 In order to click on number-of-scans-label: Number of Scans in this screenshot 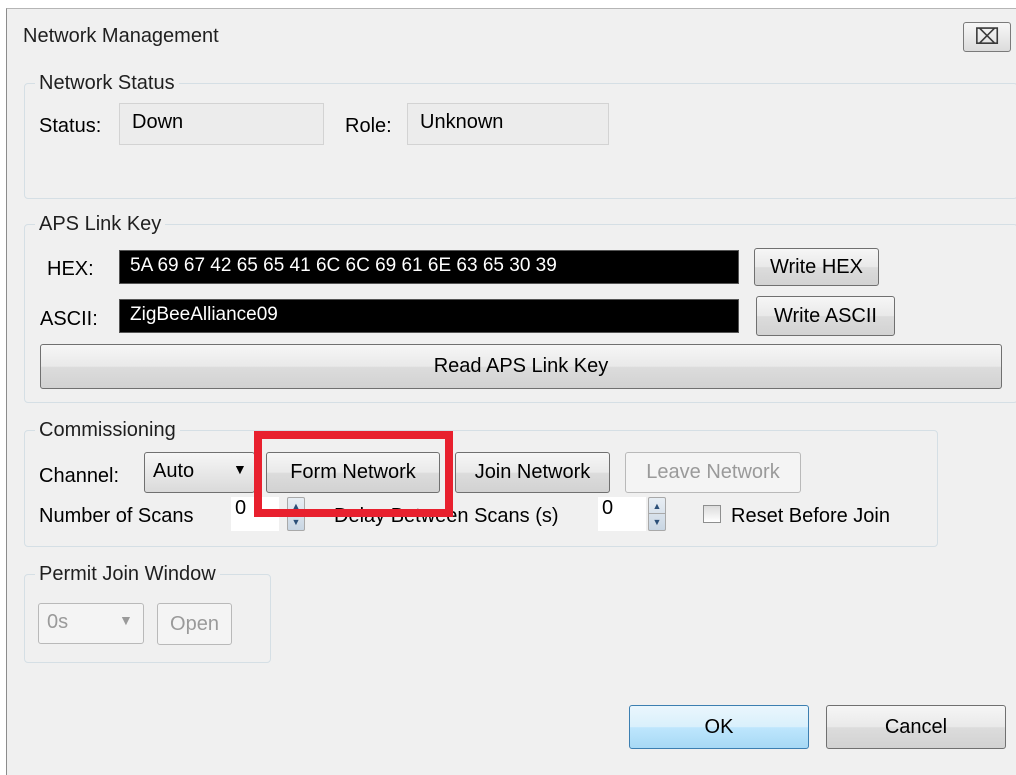, I will do `click(116, 516)`.